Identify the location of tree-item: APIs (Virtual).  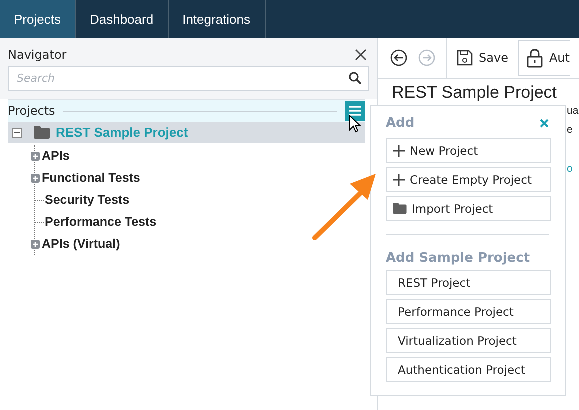
(80, 244).